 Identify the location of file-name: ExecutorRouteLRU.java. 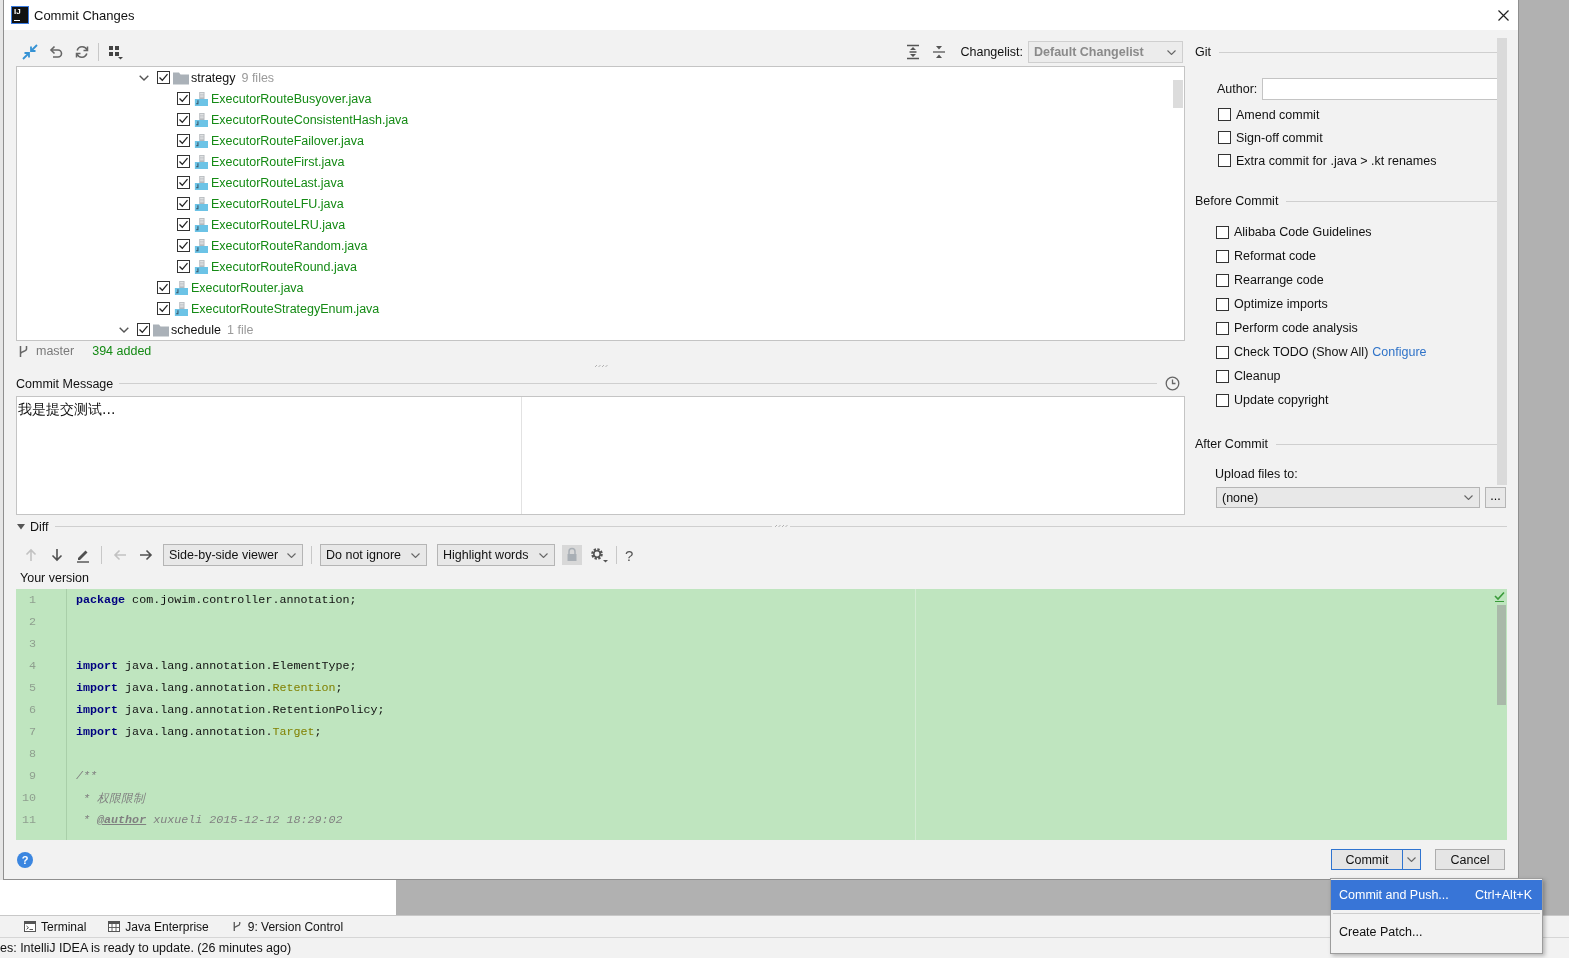
(278, 224).